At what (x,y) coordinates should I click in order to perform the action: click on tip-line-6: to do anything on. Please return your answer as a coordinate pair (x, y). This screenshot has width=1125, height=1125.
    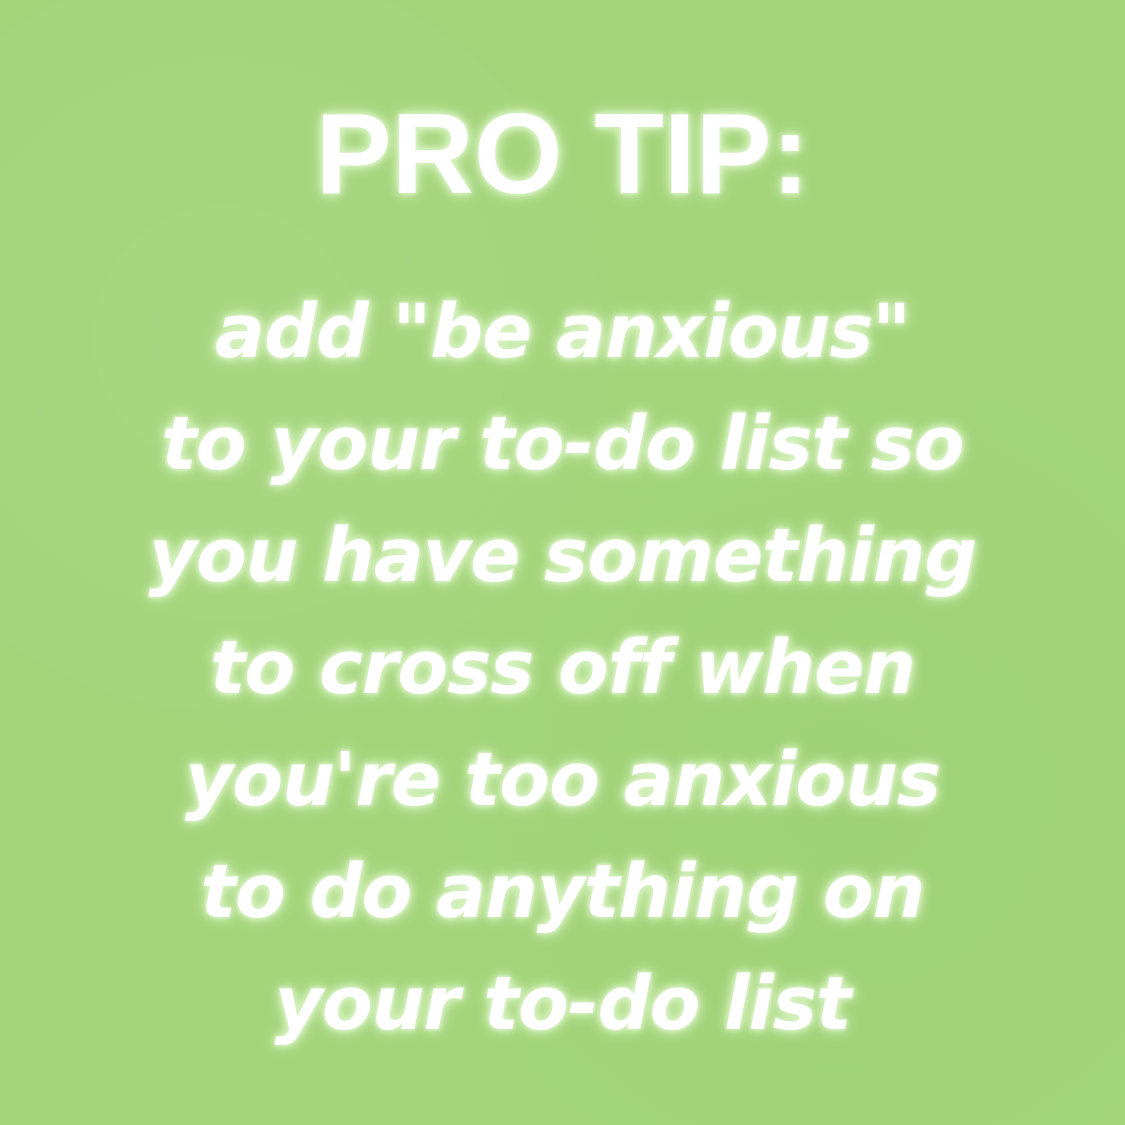
    Looking at the image, I should click on (563, 892).